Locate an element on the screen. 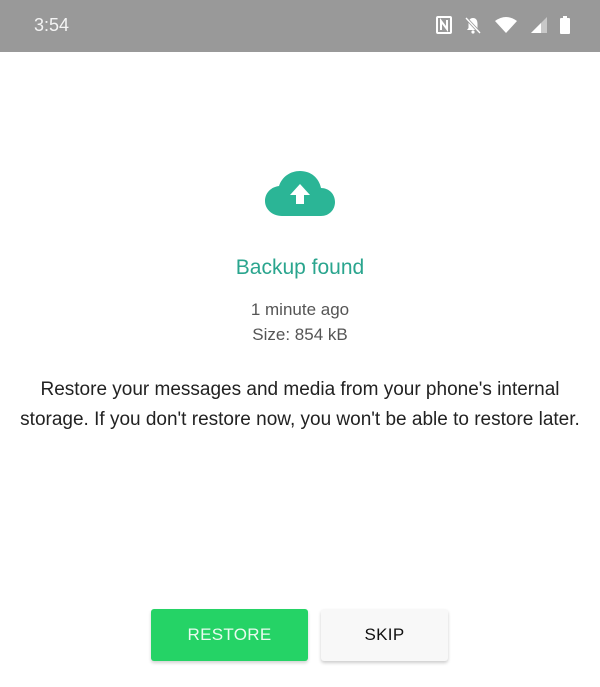  cellular-signal-icon is located at coordinates (539, 25).